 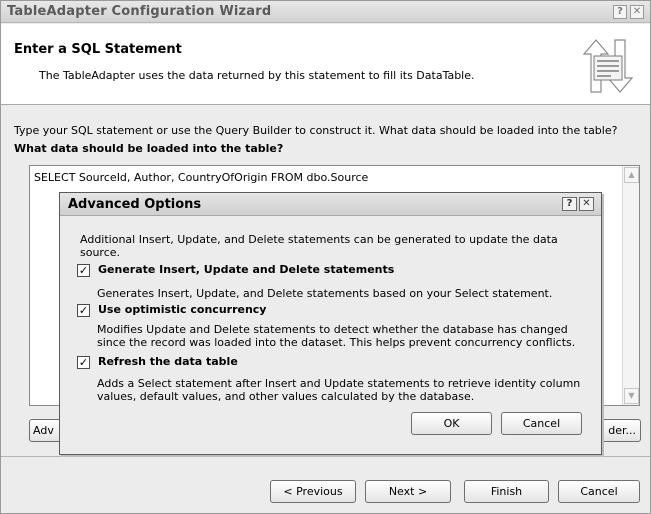 I want to click on refresh-table-checkbox: ✓, so click(x=83, y=362).